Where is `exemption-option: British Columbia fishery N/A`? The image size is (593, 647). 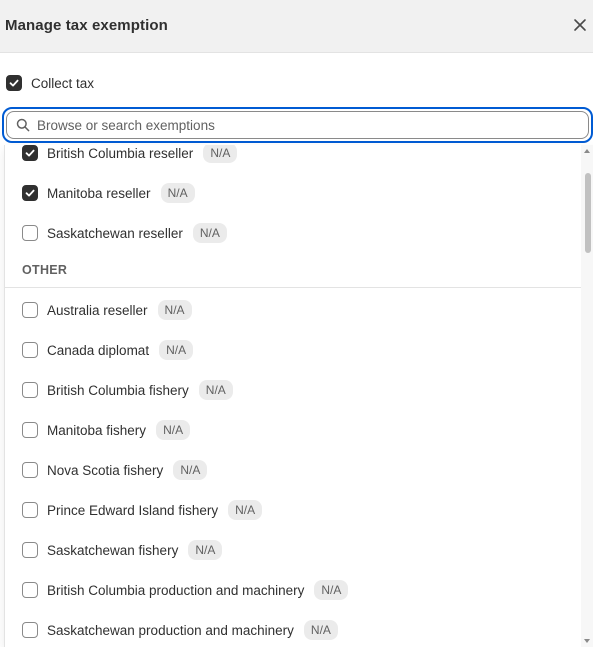
exemption-option: British Columbia fishery N/A is located at coordinates (127, 390).